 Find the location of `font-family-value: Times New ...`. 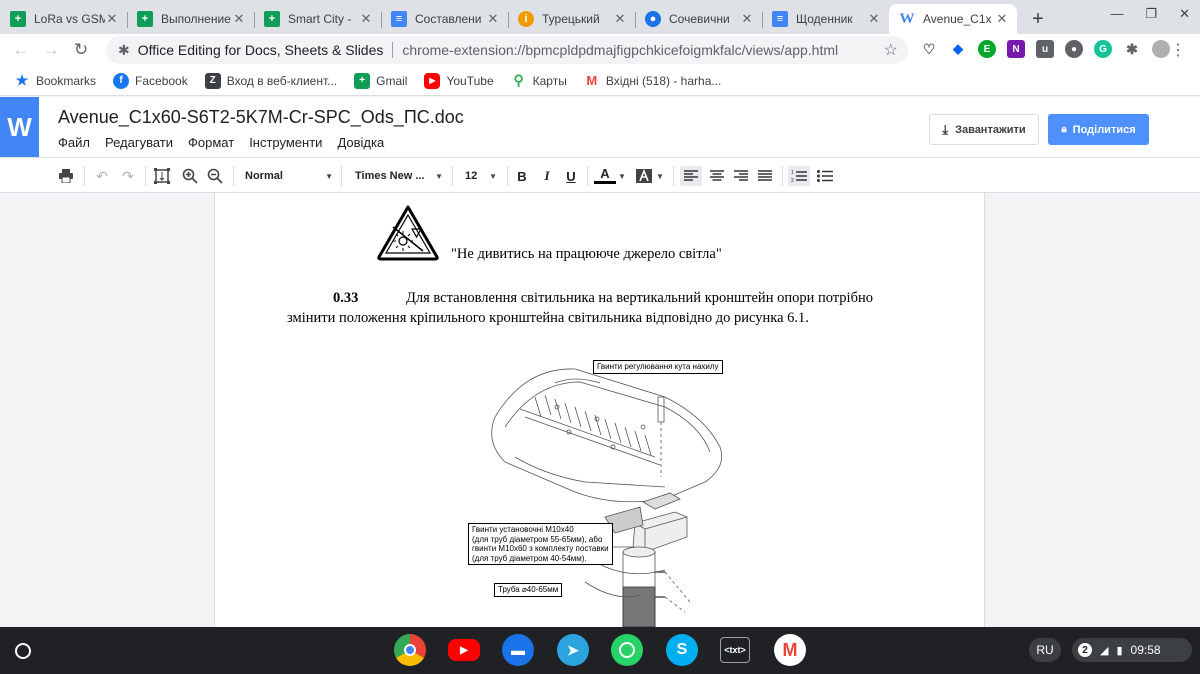

font-family-value: Times New ... is located at coordinates (390, 176).